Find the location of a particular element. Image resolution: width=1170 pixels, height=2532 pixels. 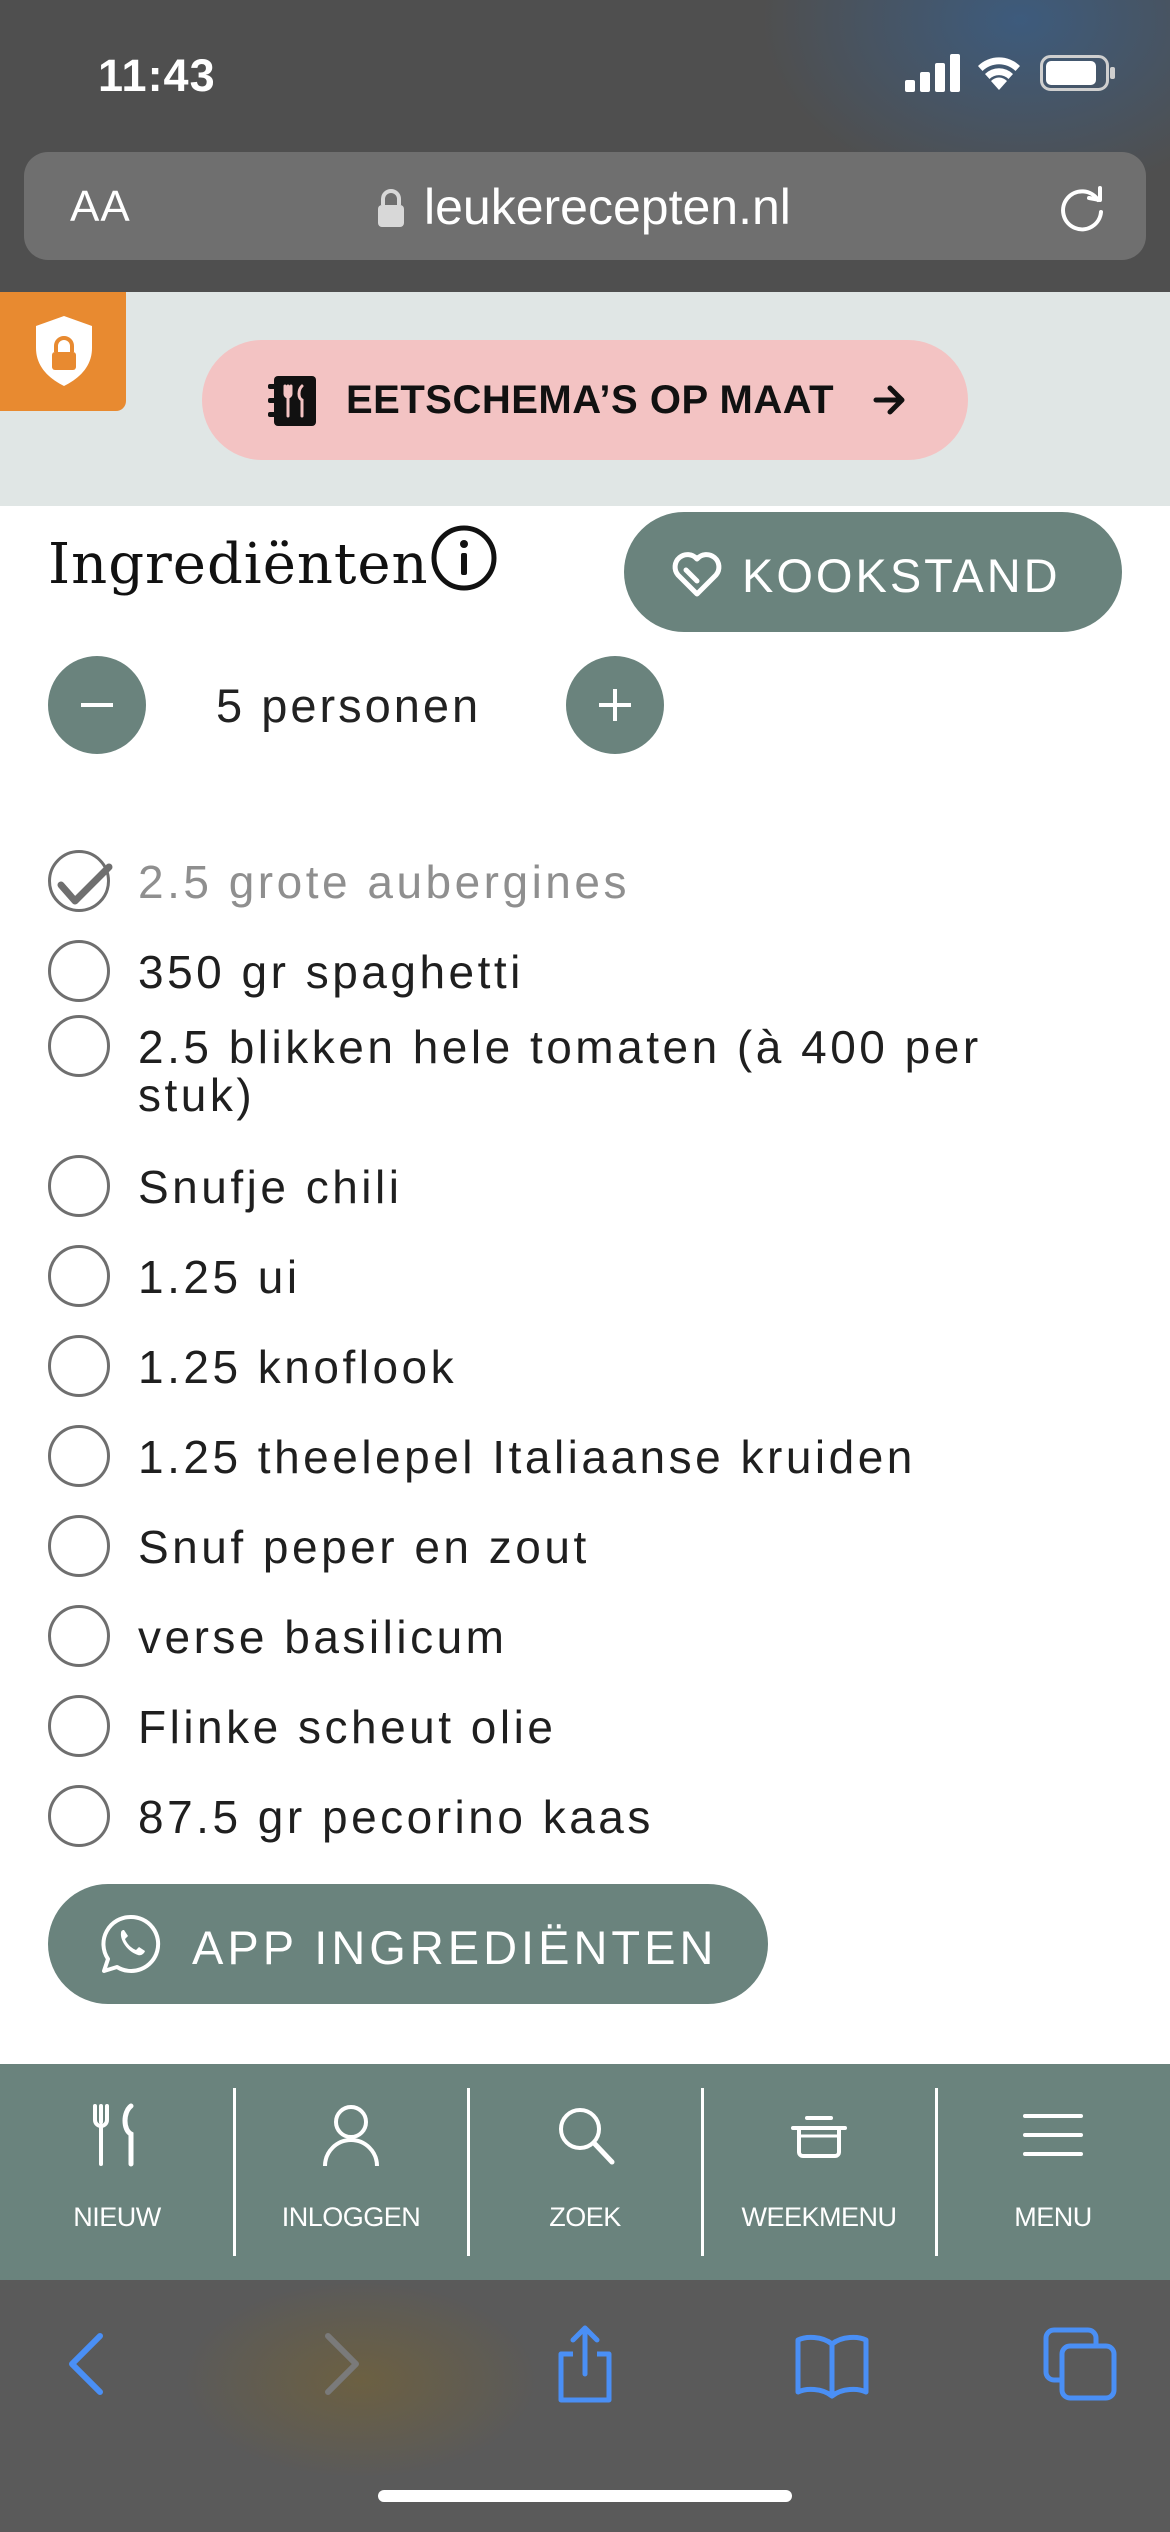

cook-mode-button: KOOKSTAND is located at coordinates (873, 572).